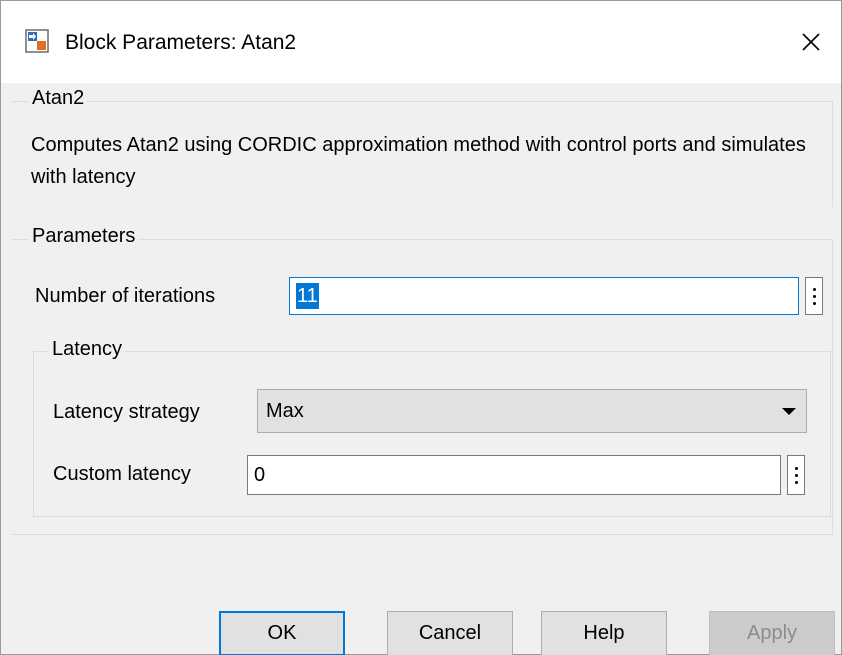 This screenshot has width=842, height=655. Describe the element at coordinates (604, 633) in the screenshot. I see `help-button: Help` at that location.